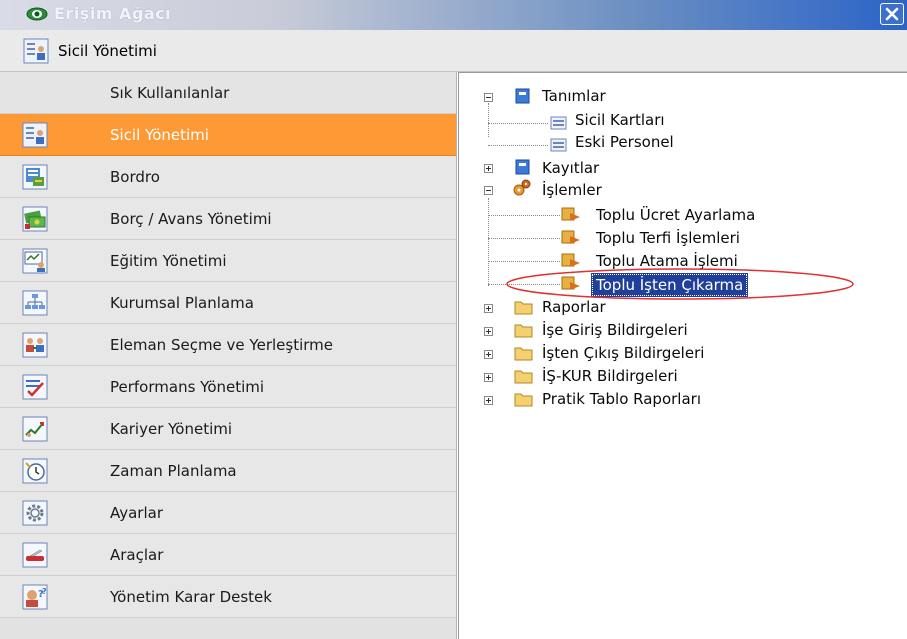 This screenshot has height=639, width=907. What do you see at coordinates (137, 513) in the screenshot?
I see `nav-item-label: Ayarlar` at bounding box center [137, 513].